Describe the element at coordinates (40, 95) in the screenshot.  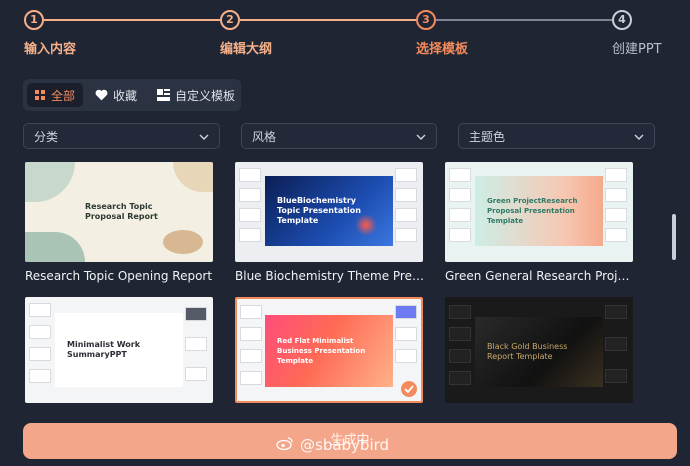
I see `grid-icon` at that location.